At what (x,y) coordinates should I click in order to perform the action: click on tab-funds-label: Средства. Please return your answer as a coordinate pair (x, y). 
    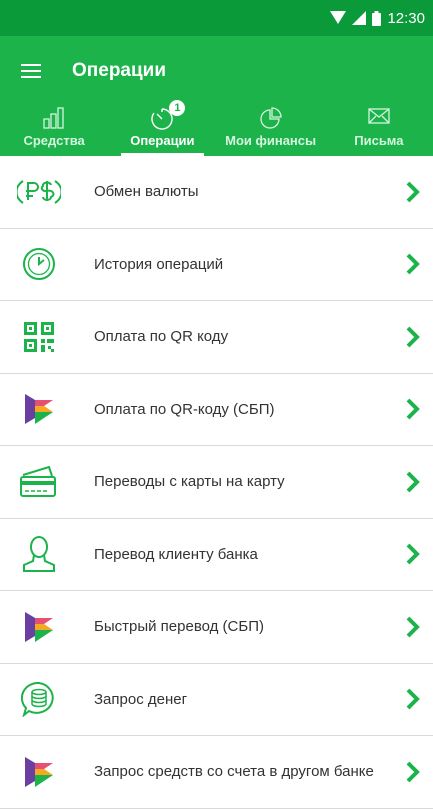
    Looking at the image, I should click on (54, 140).